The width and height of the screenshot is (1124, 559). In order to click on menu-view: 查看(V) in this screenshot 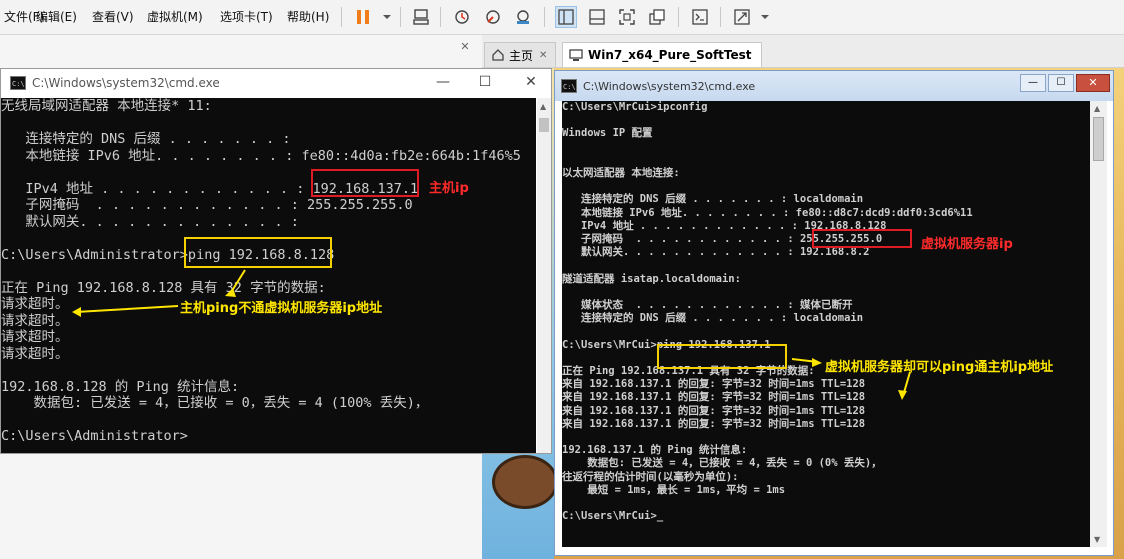, I will do `click(113, 16)`.